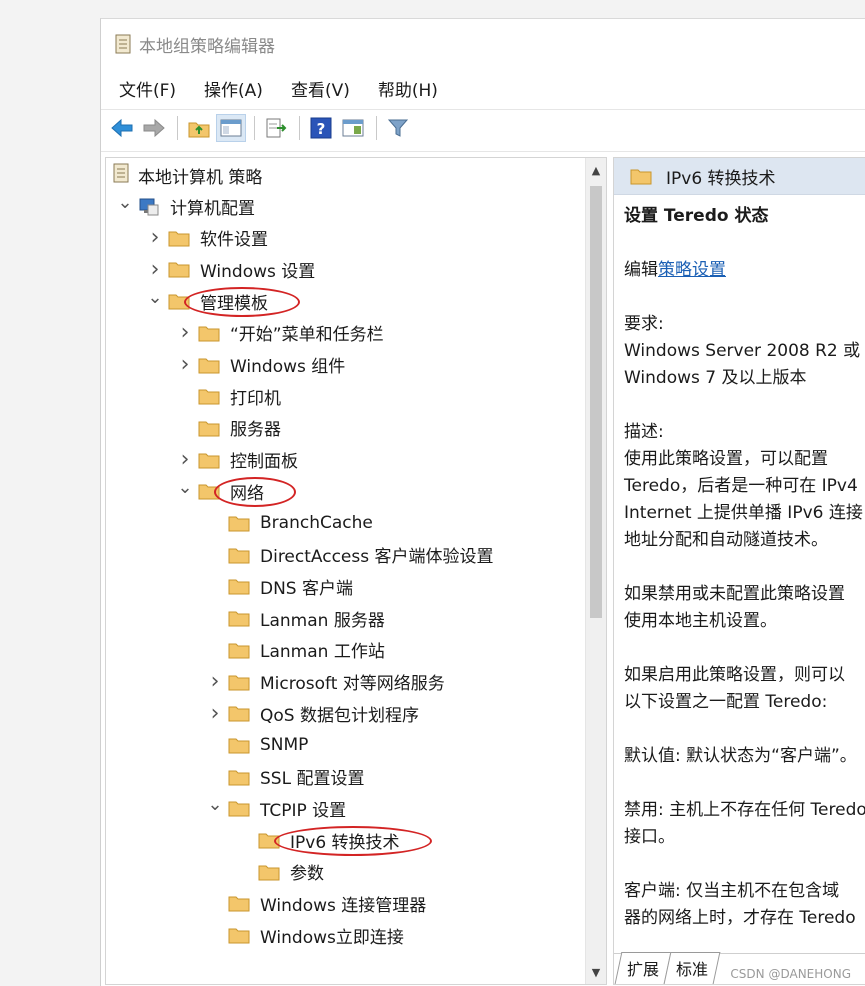 The image size is (865, 986). I want to click on tree-root: 本地计算机 策略, so click(187, 175).